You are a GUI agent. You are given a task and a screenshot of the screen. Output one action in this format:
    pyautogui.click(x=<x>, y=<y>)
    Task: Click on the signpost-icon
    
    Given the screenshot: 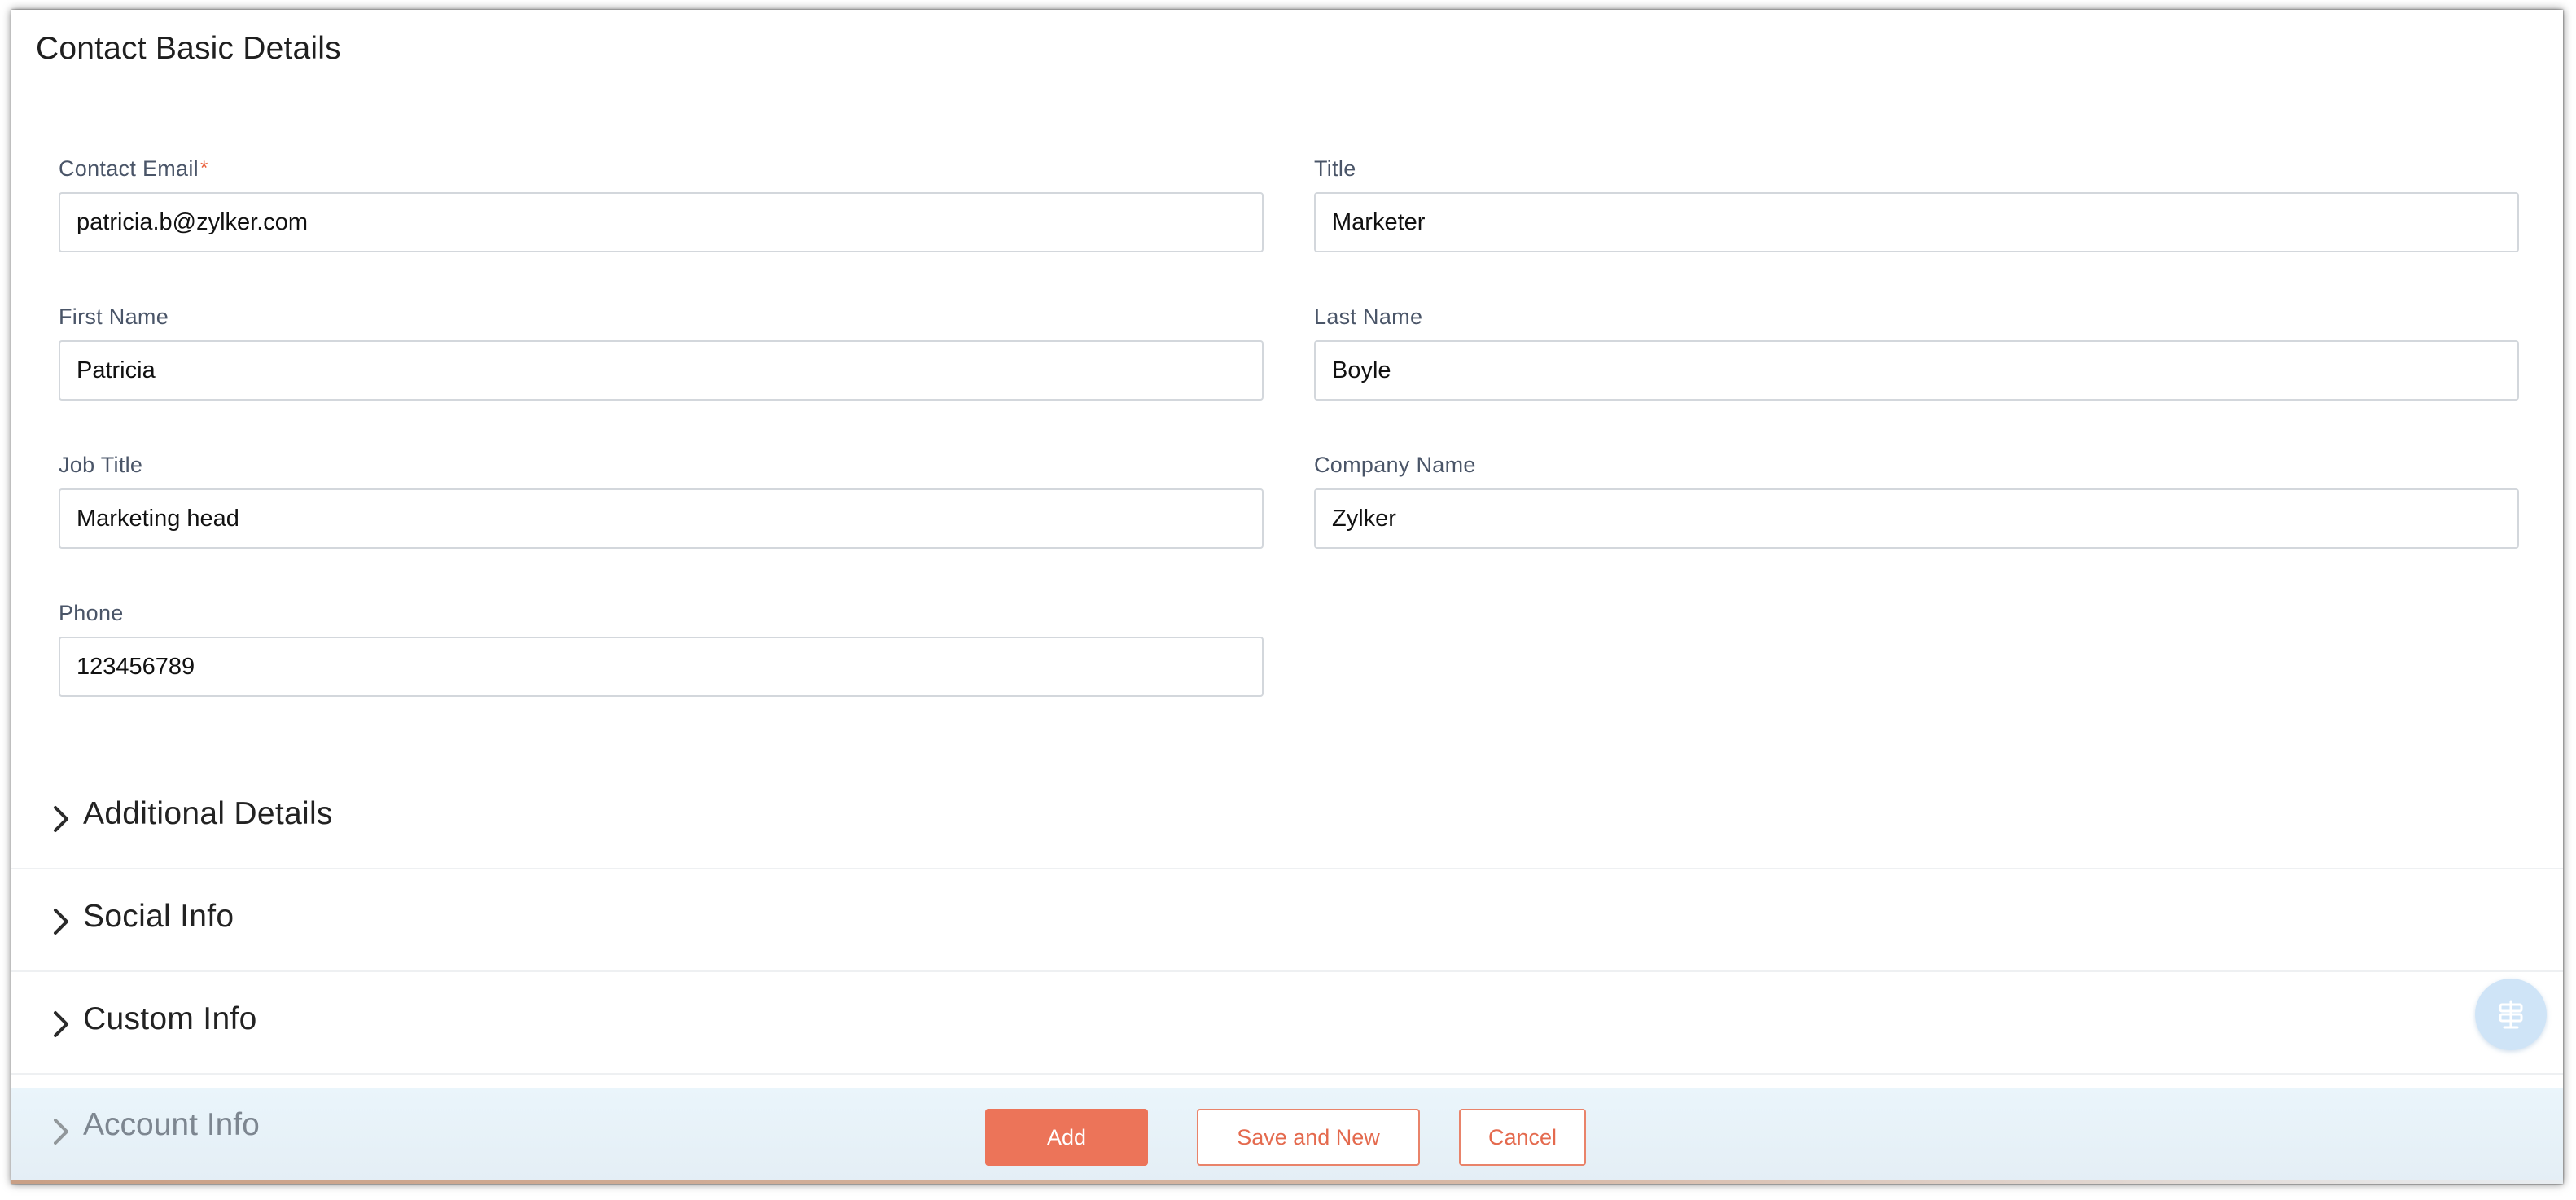 What is the action you would take?
    pyautogui.click(x=2511, y=1014)
    